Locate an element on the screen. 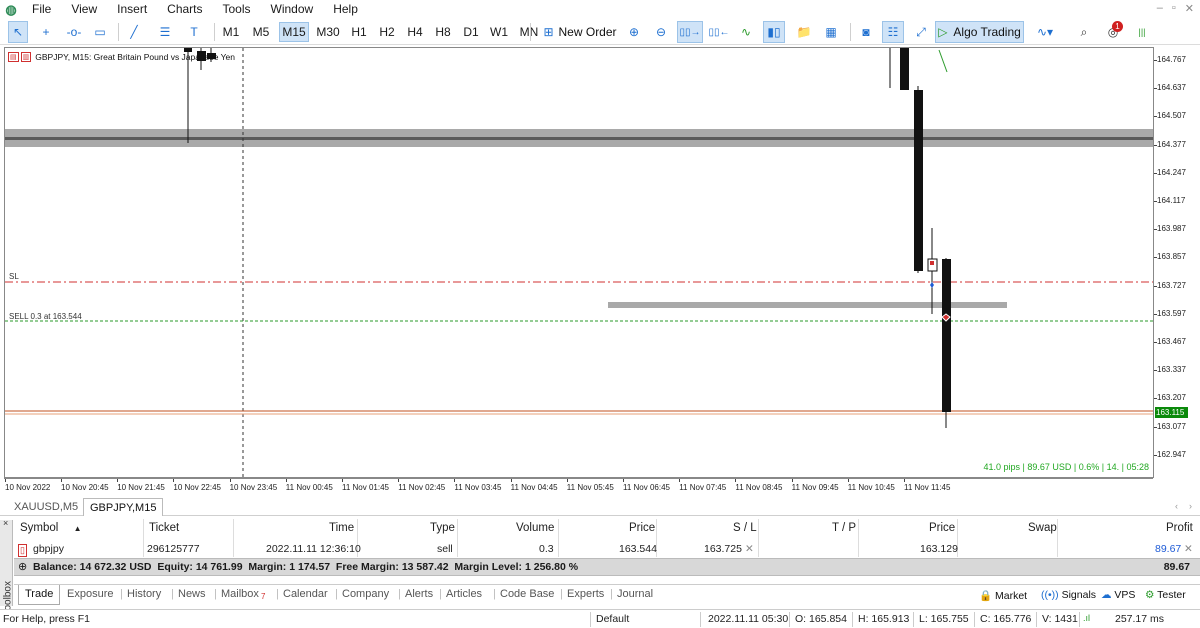  timeframe-h8: H8 is located at coordinates (443, 32).